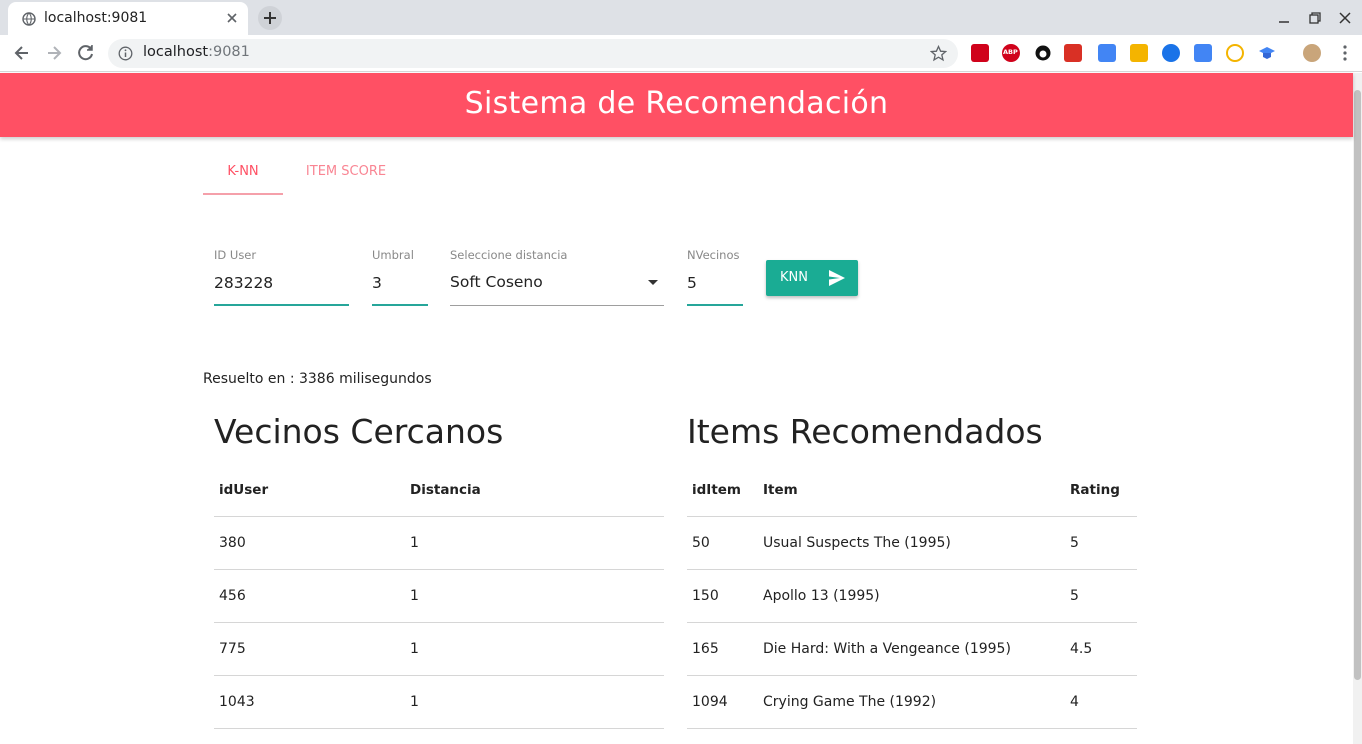 This screenshot has width=1362, height=744. I want to click on table-cell: 456, so click(232, 596).